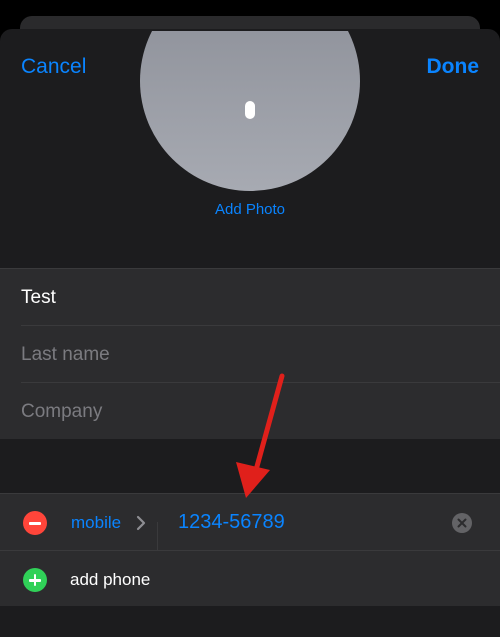  Describe the element at coordinates (260, 411) in the screenshot. I see `company-row: Company` at that location.